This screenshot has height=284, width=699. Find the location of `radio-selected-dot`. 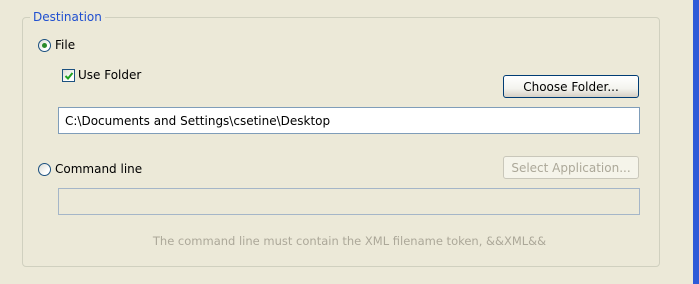

radio-selected-dot is located at coordinates (44, 45).